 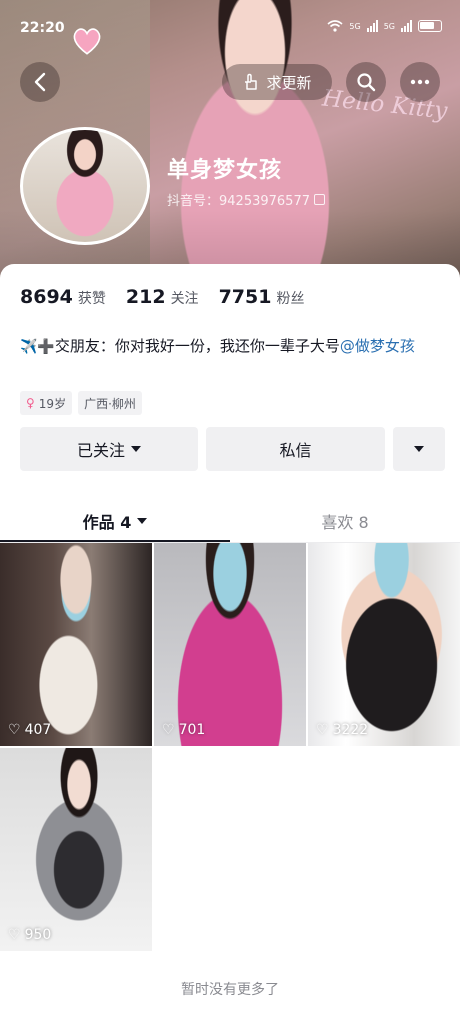 I want to click on followers-count: 7751, so click(x=245, y=297).